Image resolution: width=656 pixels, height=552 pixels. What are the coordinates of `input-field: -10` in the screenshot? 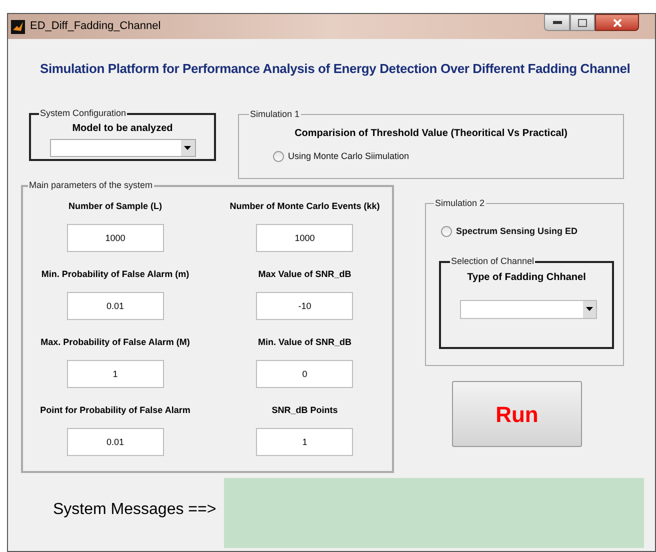 It's located at (305, 306).